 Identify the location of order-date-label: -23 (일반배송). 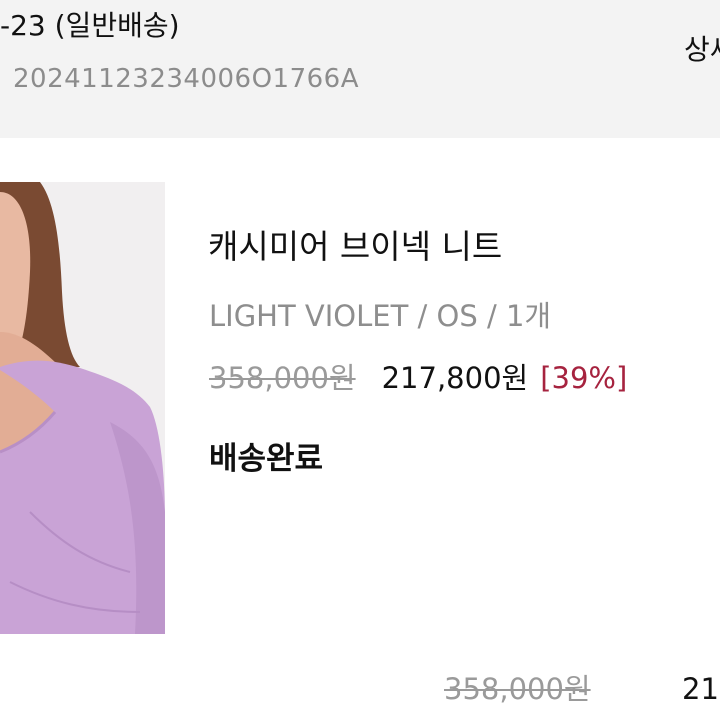
(90, 25).